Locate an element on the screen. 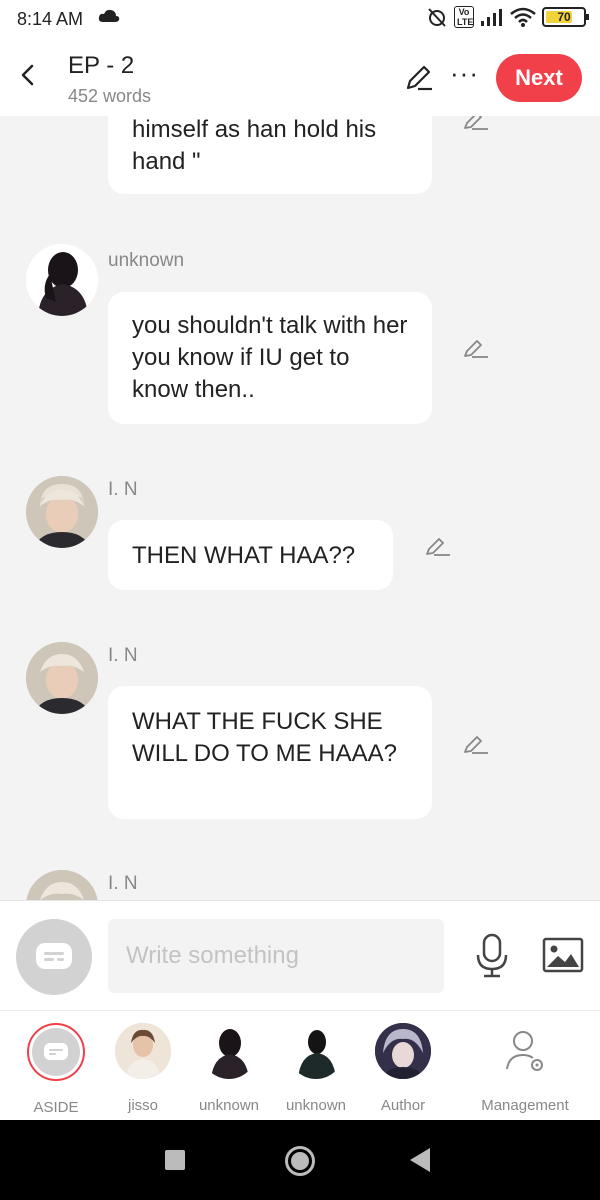 The image size is (600, 1200). avatar-author is located at coordinates (403, 1051).